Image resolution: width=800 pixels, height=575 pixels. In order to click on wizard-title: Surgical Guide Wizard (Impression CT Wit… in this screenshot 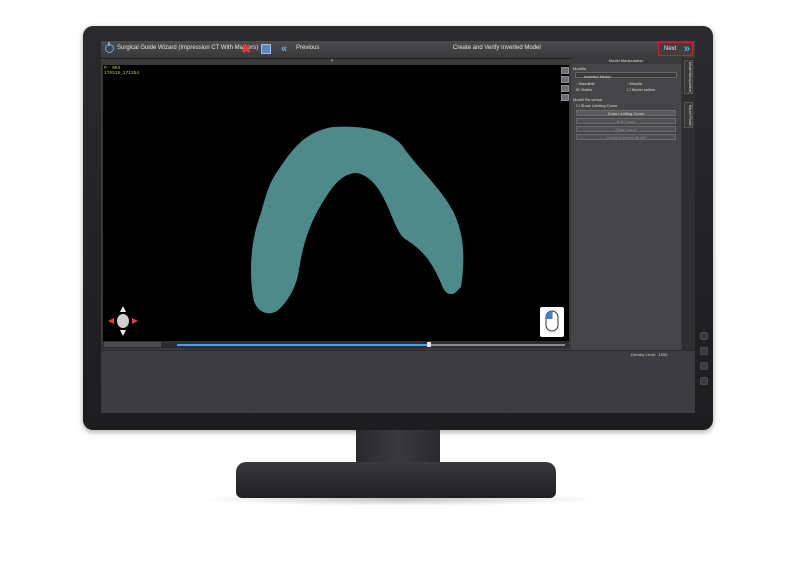, I will do `click(188, 48)`.